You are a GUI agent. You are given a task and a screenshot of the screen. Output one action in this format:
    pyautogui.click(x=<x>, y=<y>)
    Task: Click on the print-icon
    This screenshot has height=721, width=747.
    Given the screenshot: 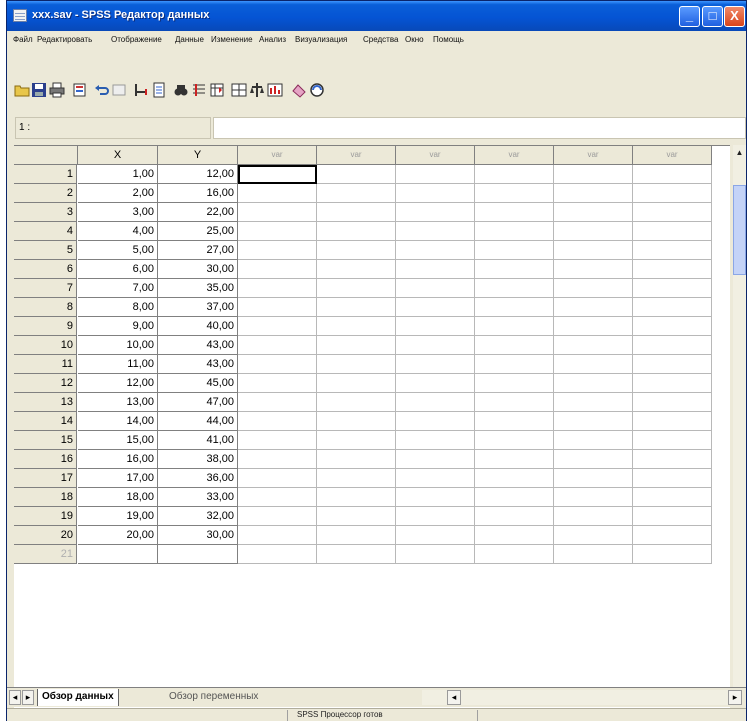 What is the action you would take?
    pyautogui.click(x=57, y=90)
    